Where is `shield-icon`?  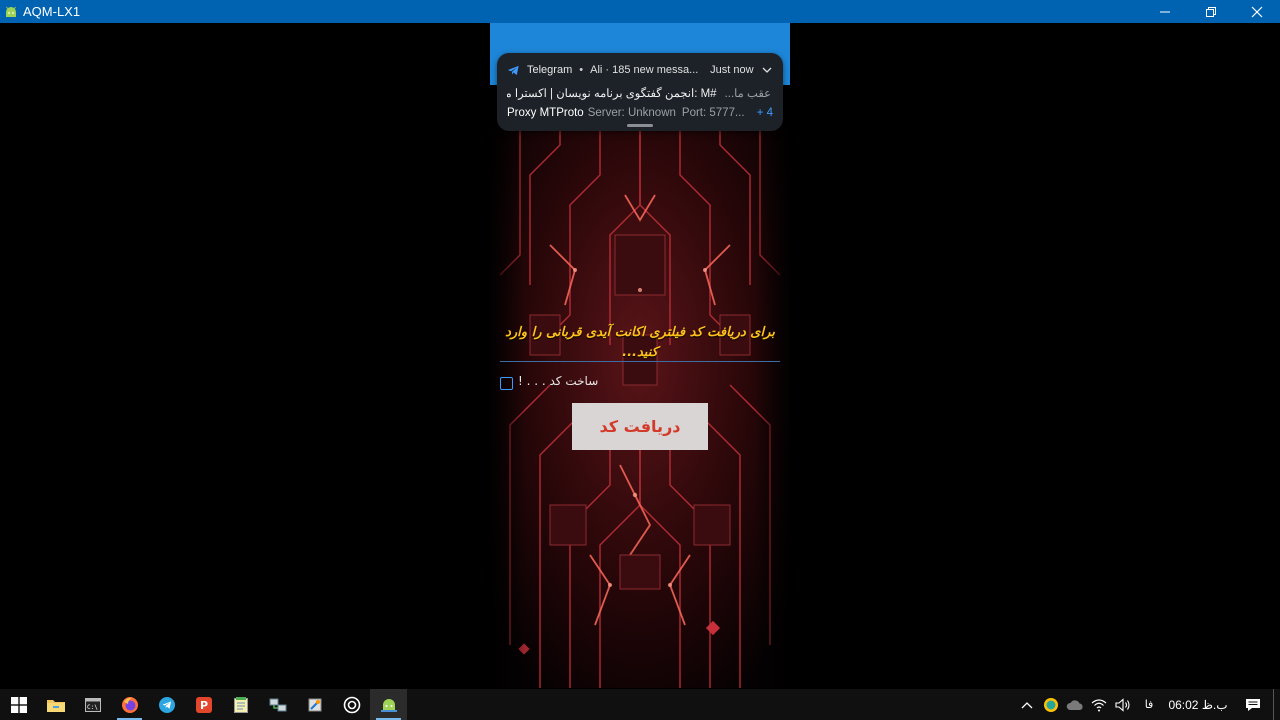 shield-icon is located at coordinates (1051, 704).